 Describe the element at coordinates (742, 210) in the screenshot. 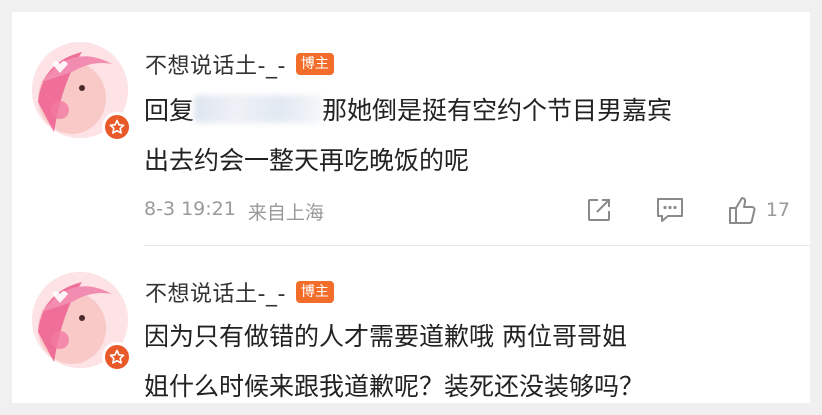

I see `thumbs-up-icon` at that location.